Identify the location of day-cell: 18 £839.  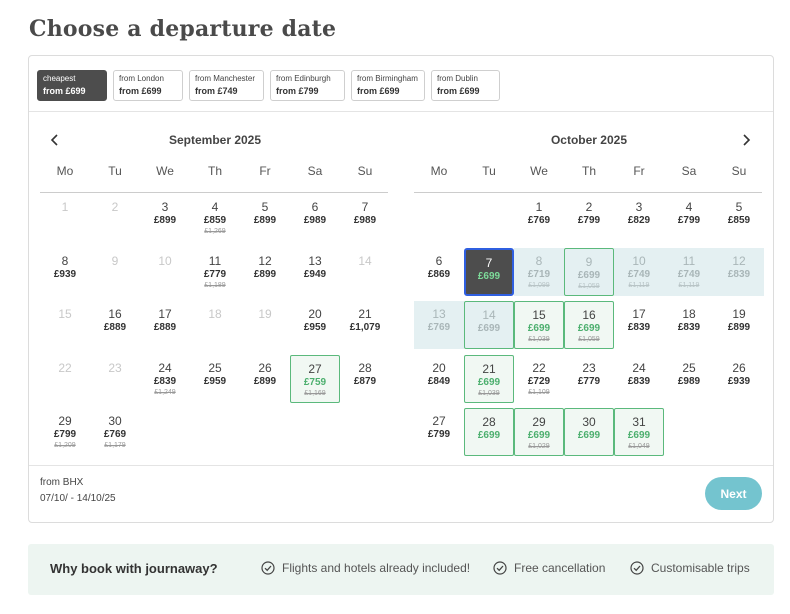
(689, 325).